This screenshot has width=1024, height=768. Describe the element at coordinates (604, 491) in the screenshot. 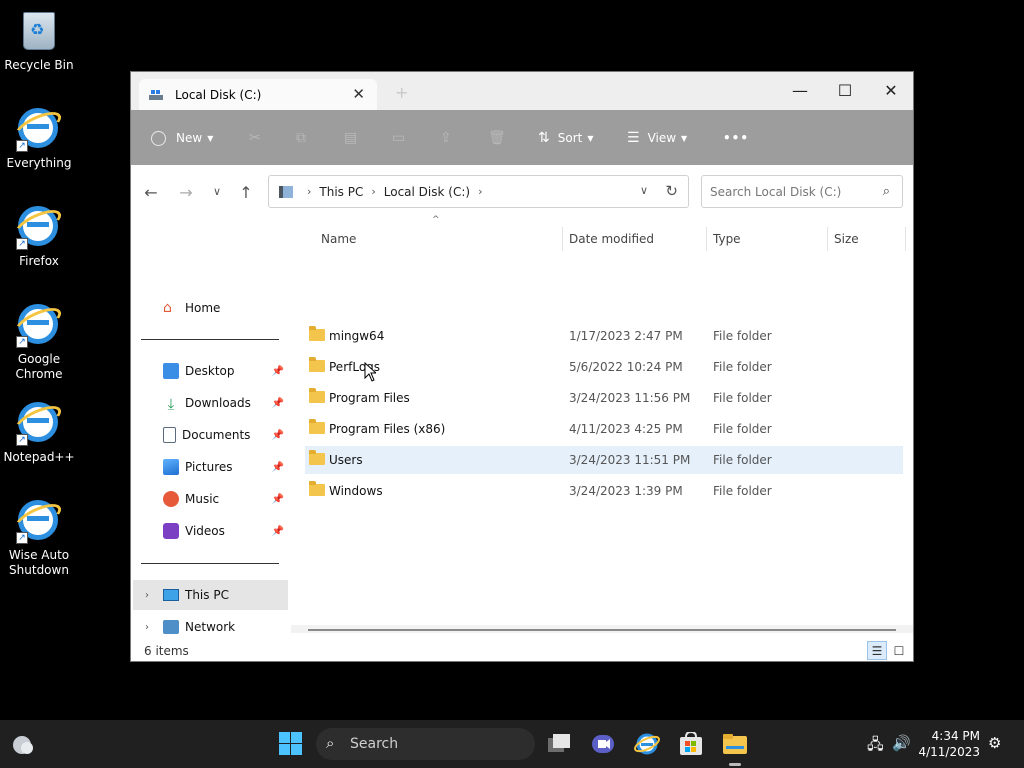

I see `file-row-windows: Windows 3/24/2023 1:39 PM File folder` at that location.